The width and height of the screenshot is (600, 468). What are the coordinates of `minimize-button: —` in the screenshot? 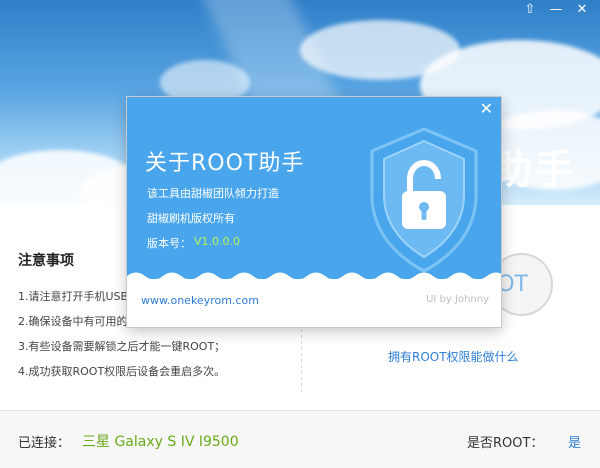 It's located at (556, 10).